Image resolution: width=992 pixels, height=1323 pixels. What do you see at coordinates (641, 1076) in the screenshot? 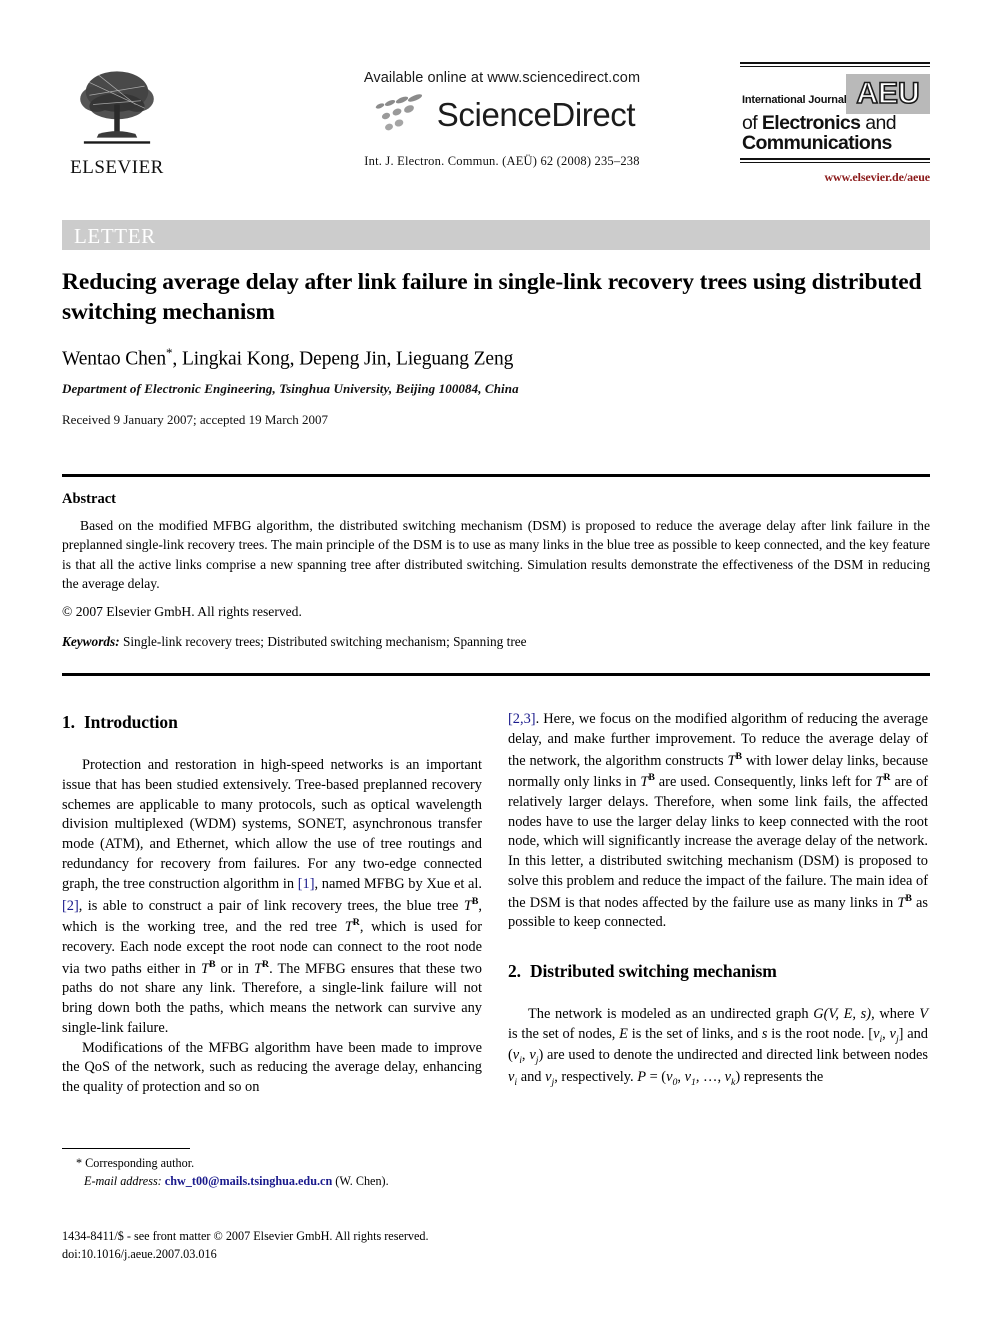
I see `math-var-p: P` at bounding box center [641, 1076].